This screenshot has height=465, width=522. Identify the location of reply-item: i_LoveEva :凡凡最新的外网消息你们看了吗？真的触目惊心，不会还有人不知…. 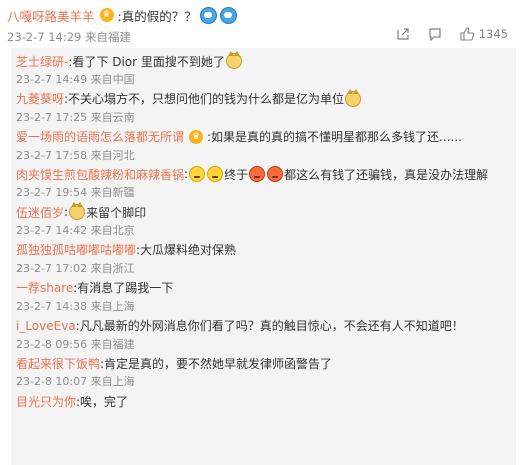
(263, 332).